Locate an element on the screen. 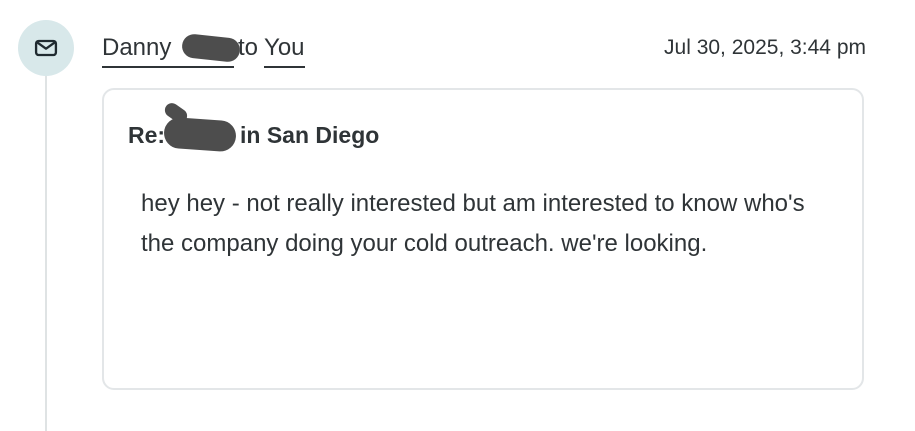  mail-icon is located at coordinates (46, 48).